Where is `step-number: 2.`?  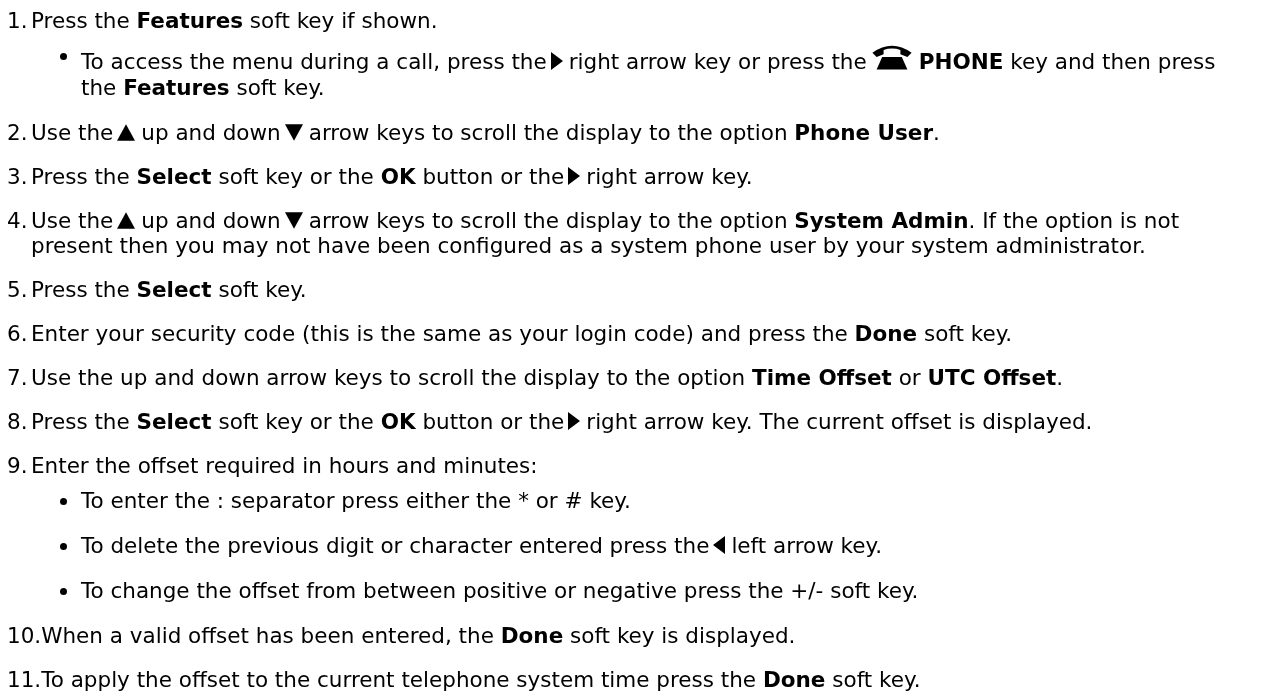 step-number: 2. is located at coordinates (18, 132).